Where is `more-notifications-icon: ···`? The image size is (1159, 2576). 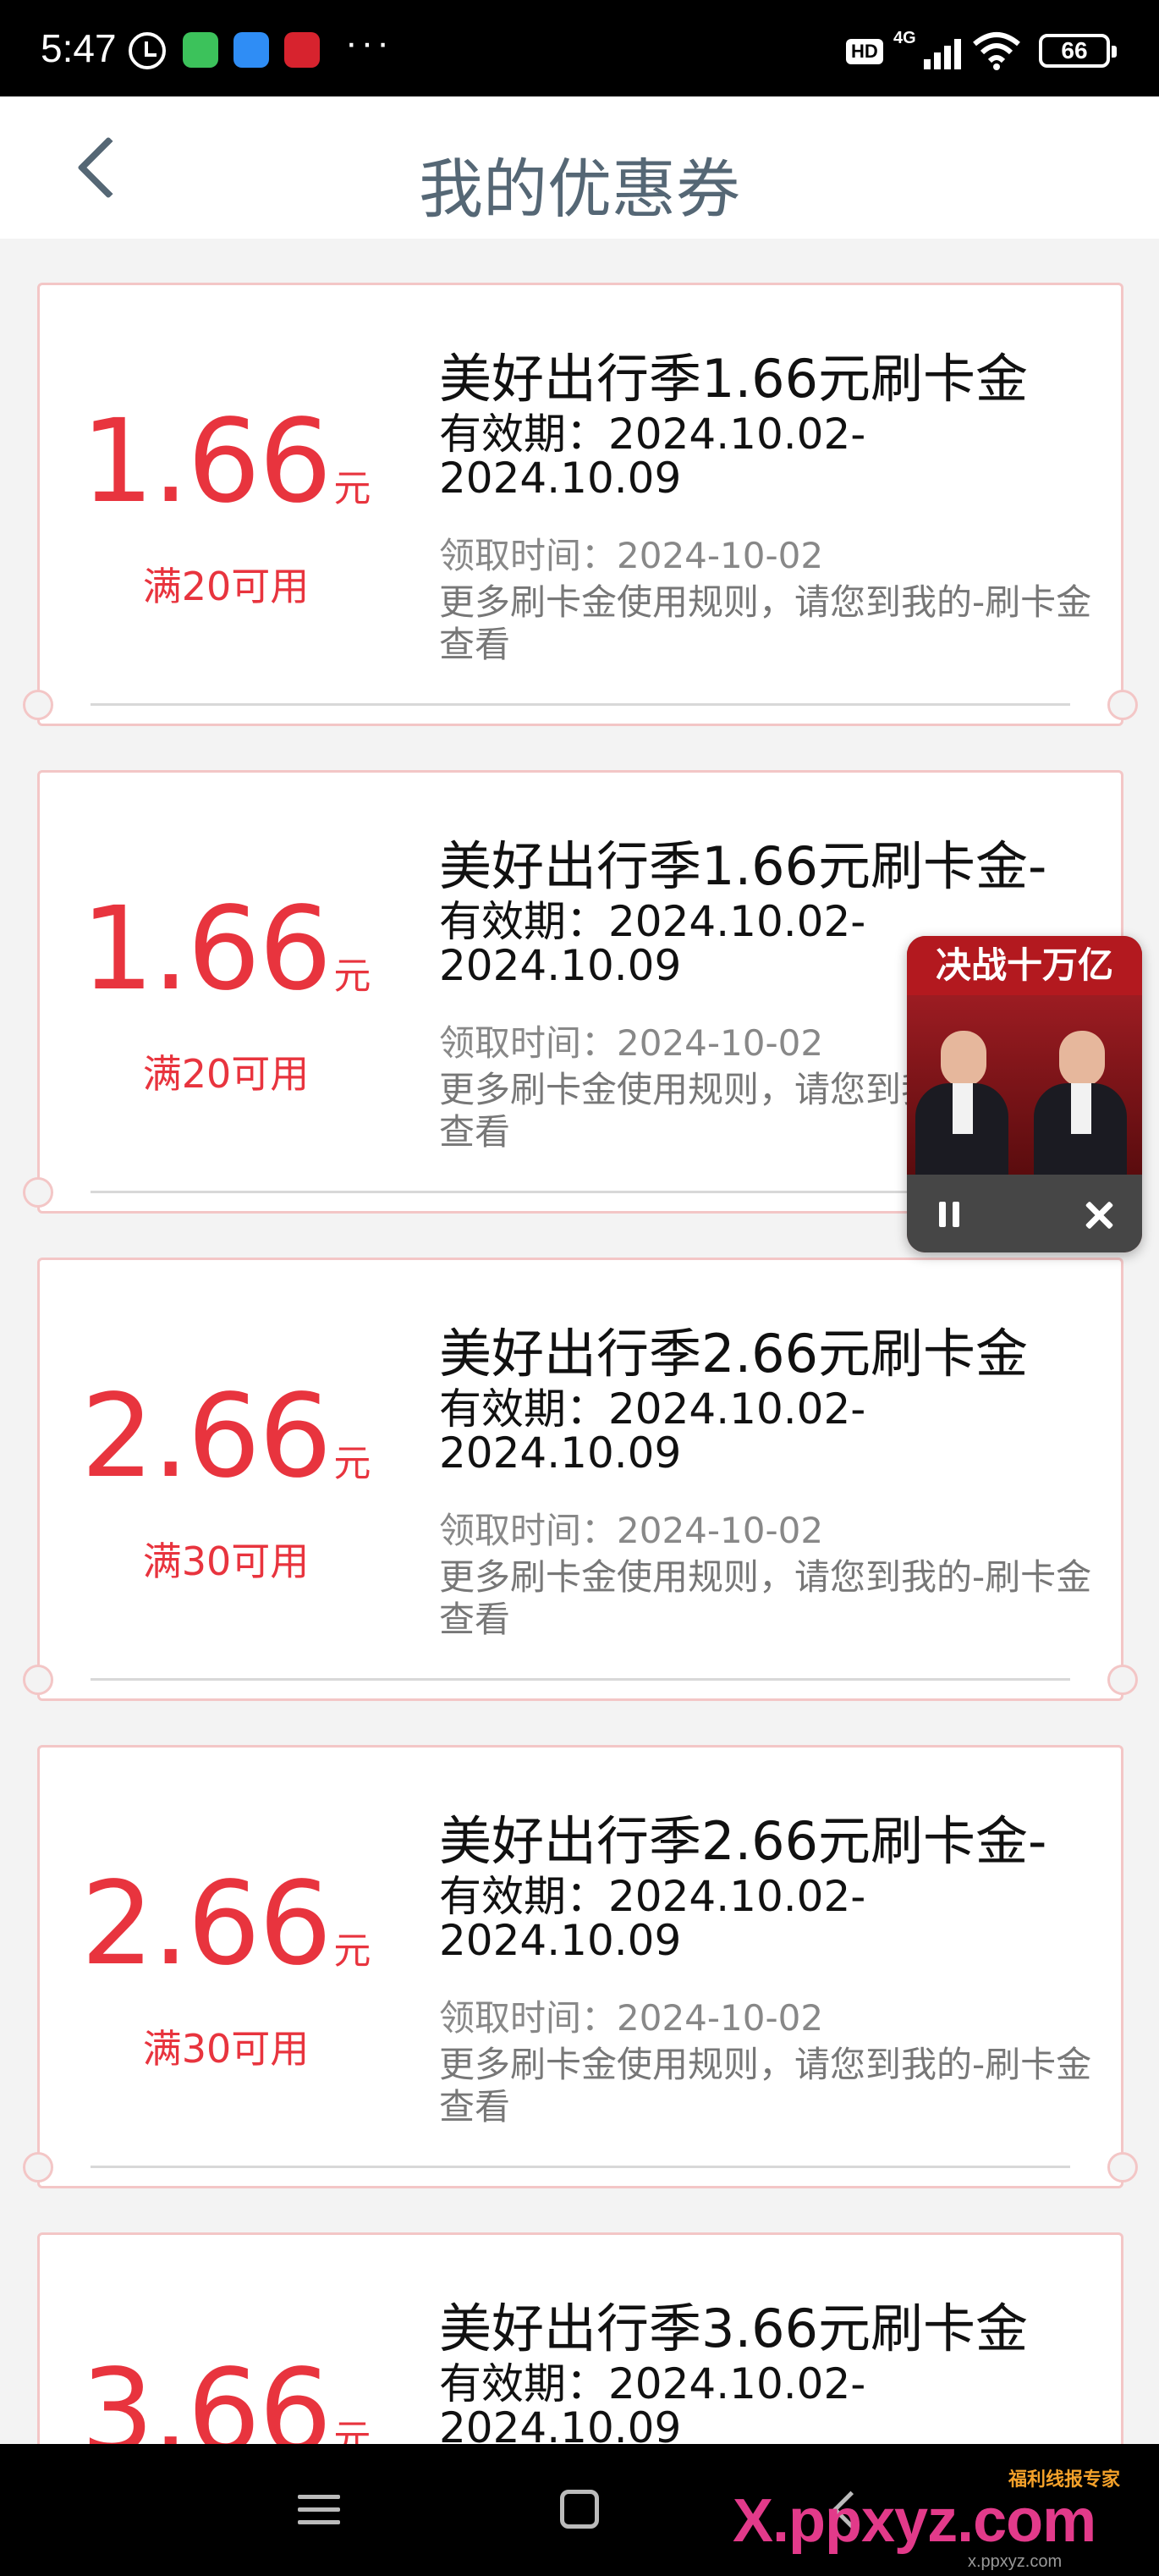 more-notifications-icon: ··· is located at coordinates (369, 42).